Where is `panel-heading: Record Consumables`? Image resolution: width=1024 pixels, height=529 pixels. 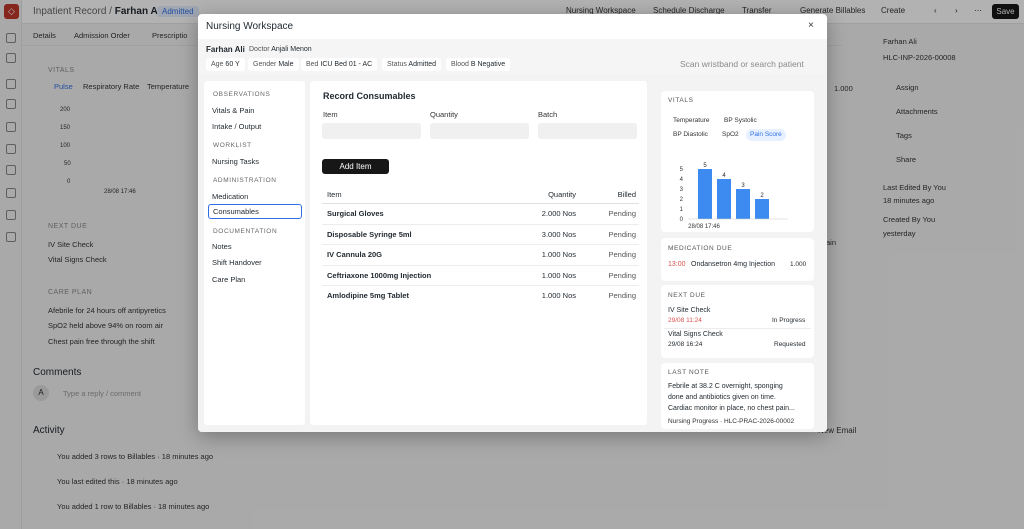 panel-heading: Record Consumables is located at coordinates (369, 96).